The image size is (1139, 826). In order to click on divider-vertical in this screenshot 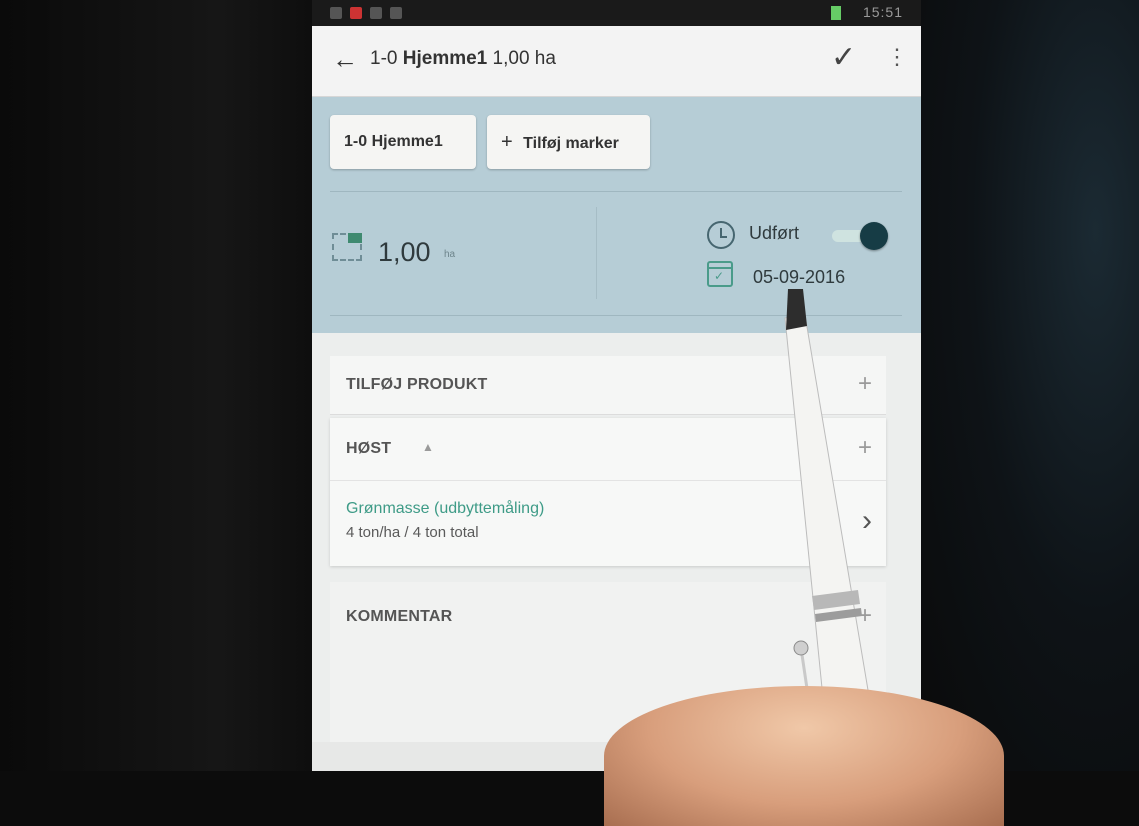, I will do `click(596, 253)`.